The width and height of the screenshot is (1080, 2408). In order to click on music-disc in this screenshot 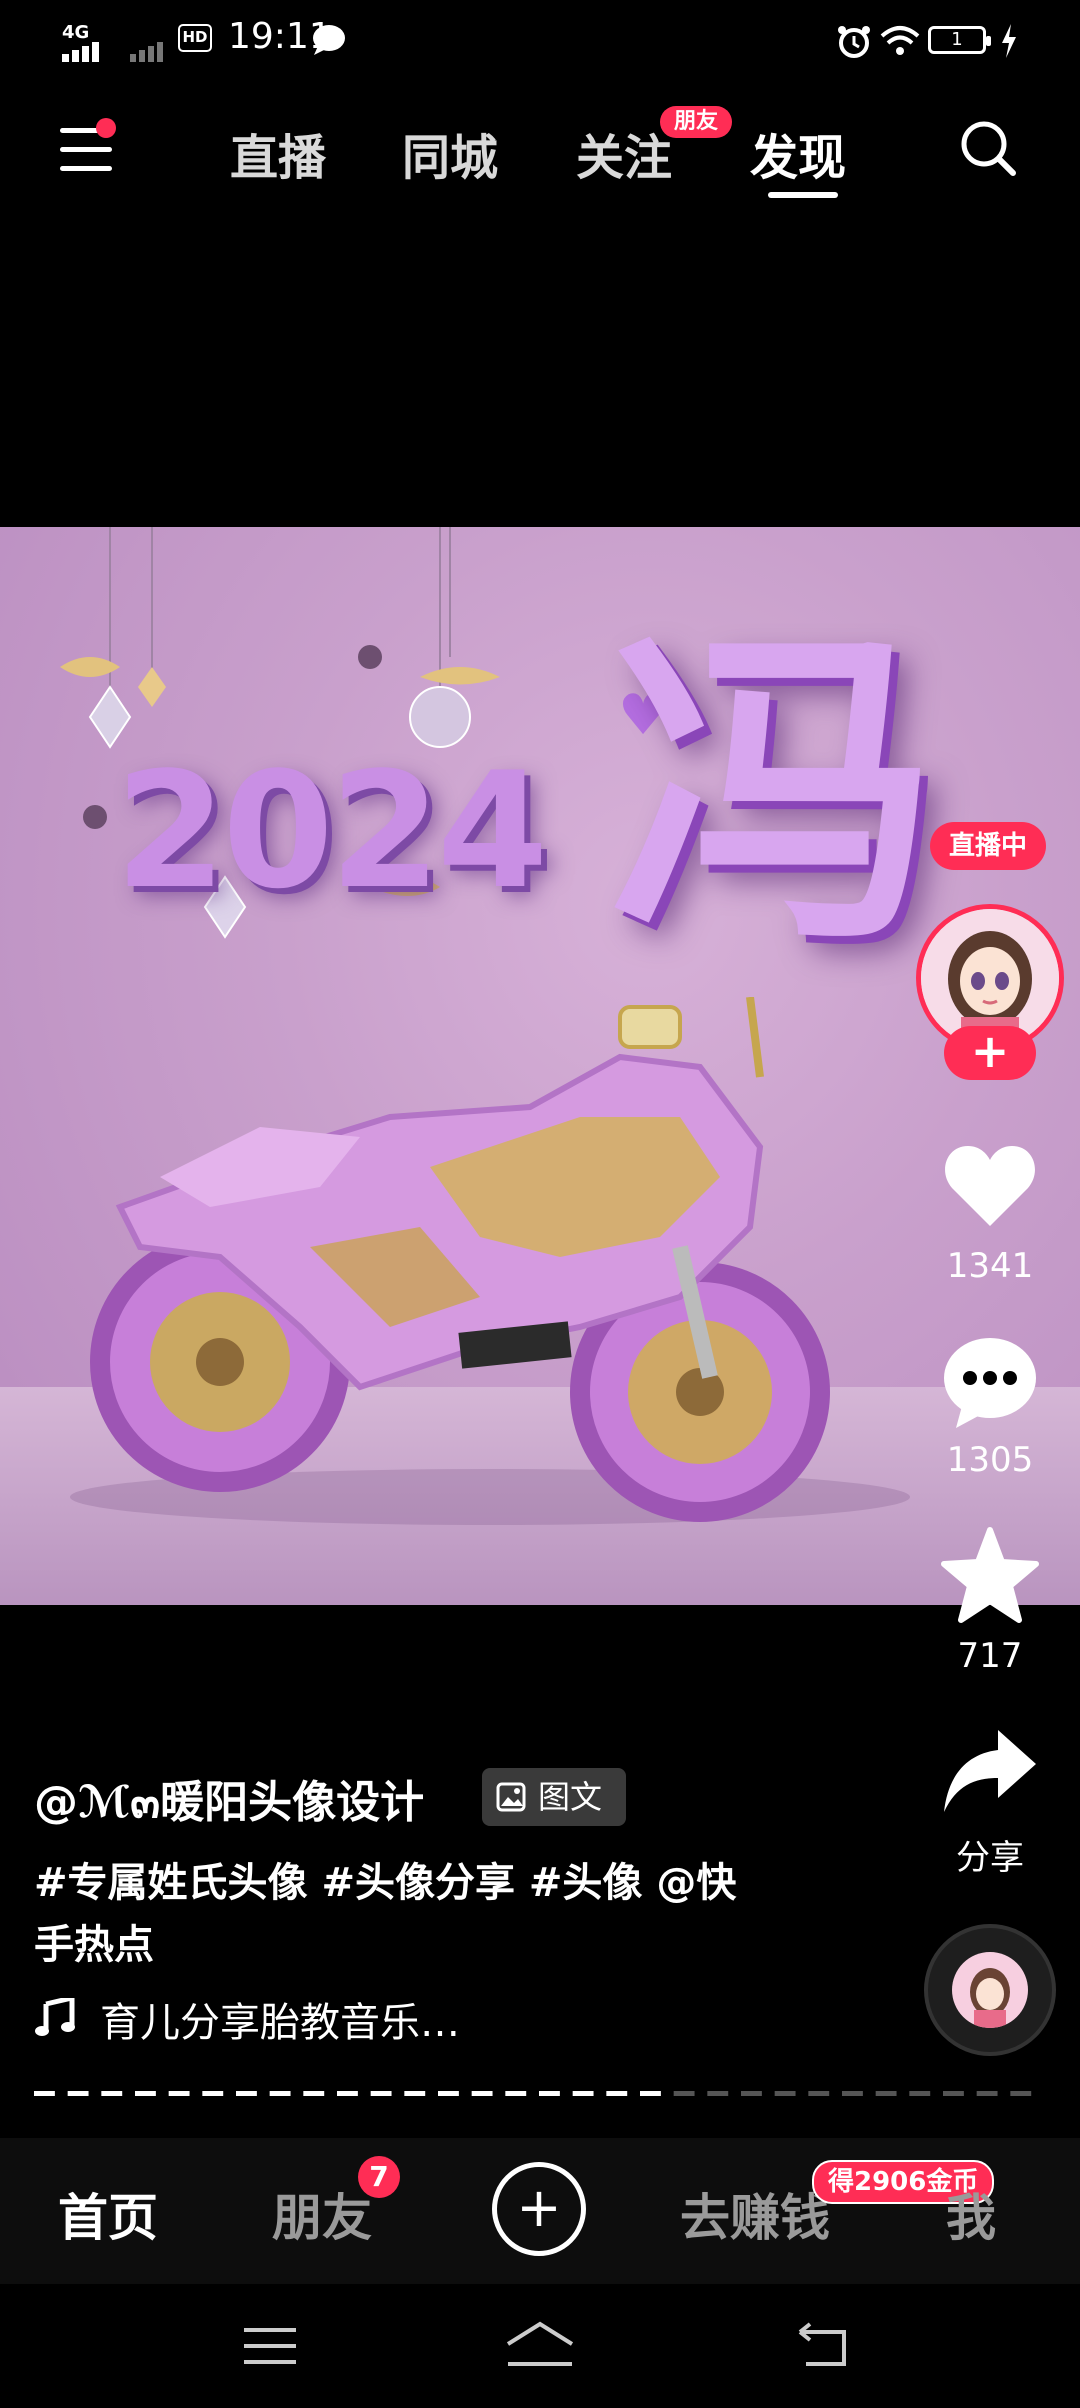, I will do `click(990, 1990)`.